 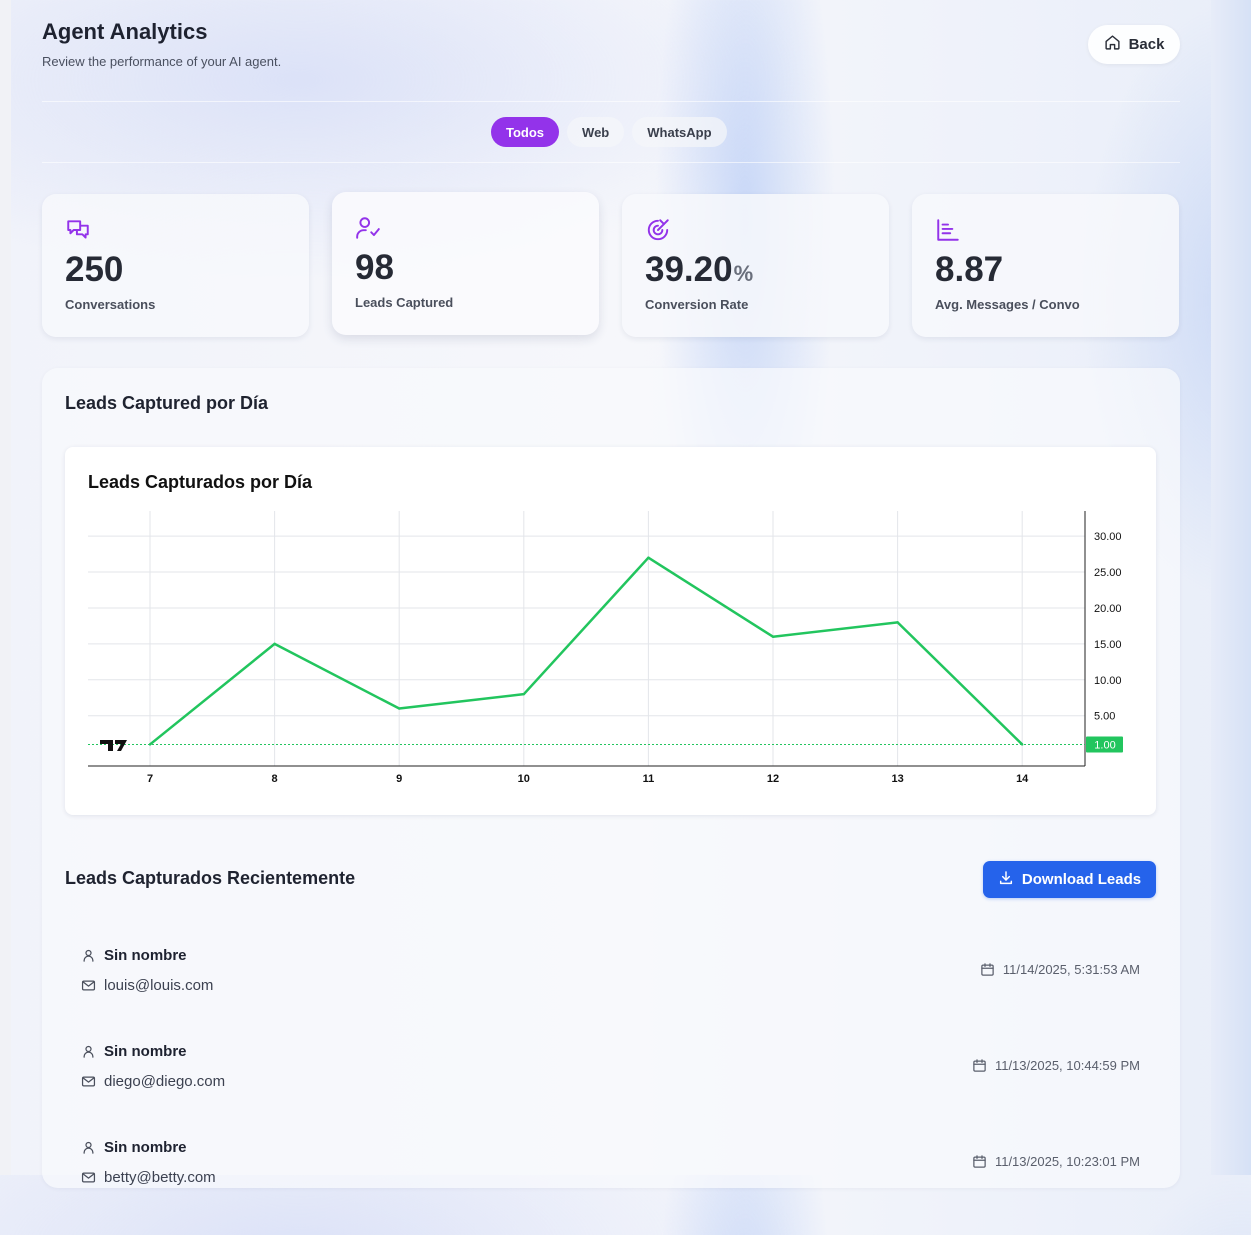 What do you see at coordinates (175, 265) in the screenshot?
I see `stat-card-conversations: 250 Conversations` at bounding box center [175, 265].